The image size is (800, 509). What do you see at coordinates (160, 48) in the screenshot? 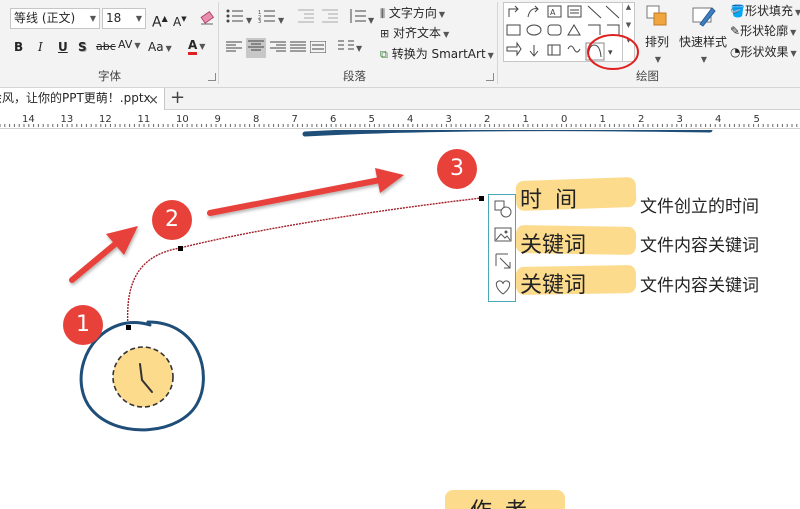
I see `change-case-button: Aa ▼` at bounding box center [160, 48].